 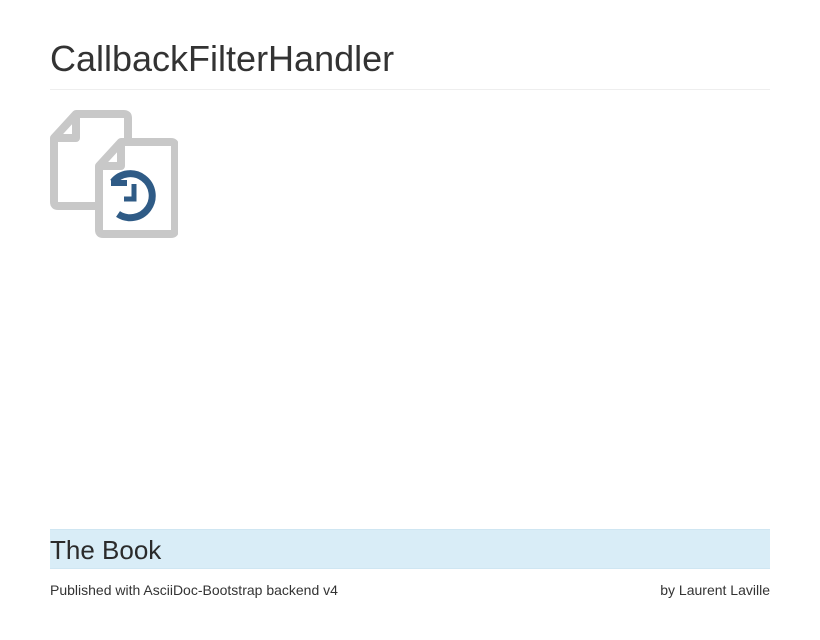 What do you see at coordinates (410, 549) in the screenshot?
I see `book-banner: The Book` at bounding box center [410, 549].